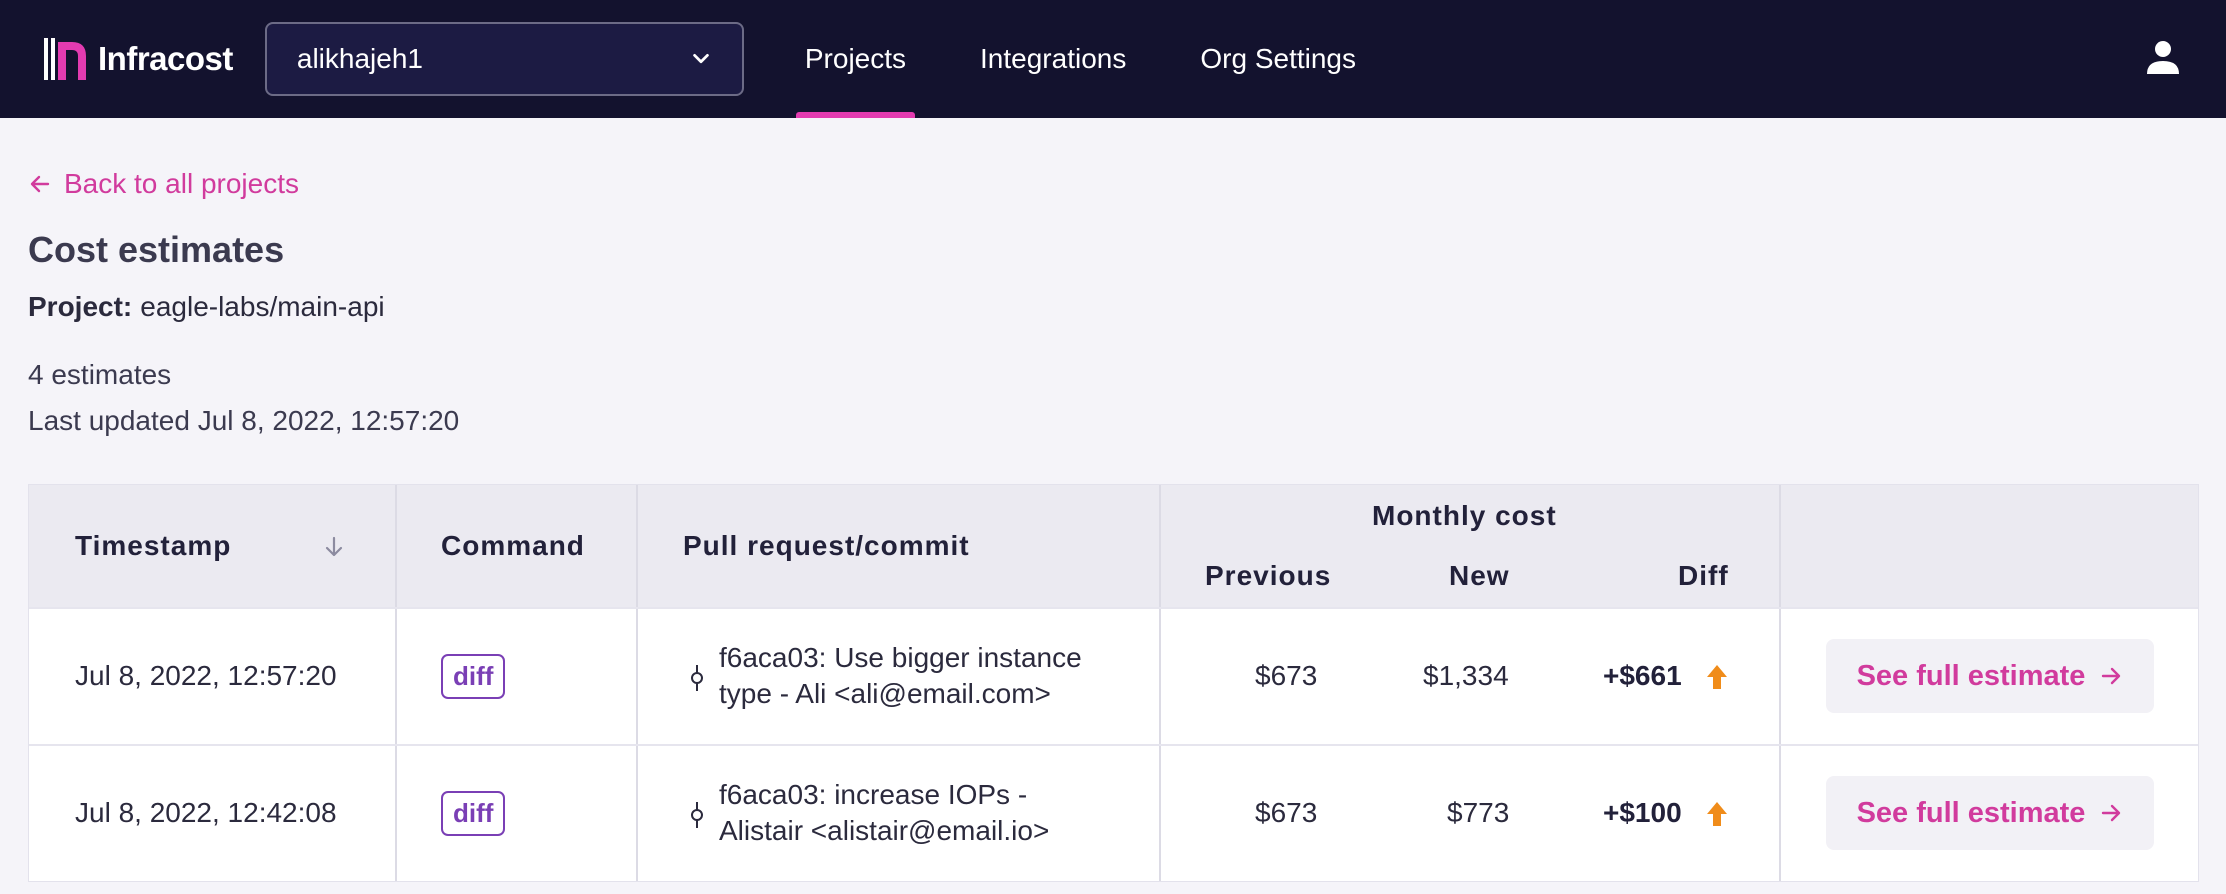 The height and width of the screenshot is (894, 2226). I want to click on project-name: eagle-labs/main-api, so click(262, 306).